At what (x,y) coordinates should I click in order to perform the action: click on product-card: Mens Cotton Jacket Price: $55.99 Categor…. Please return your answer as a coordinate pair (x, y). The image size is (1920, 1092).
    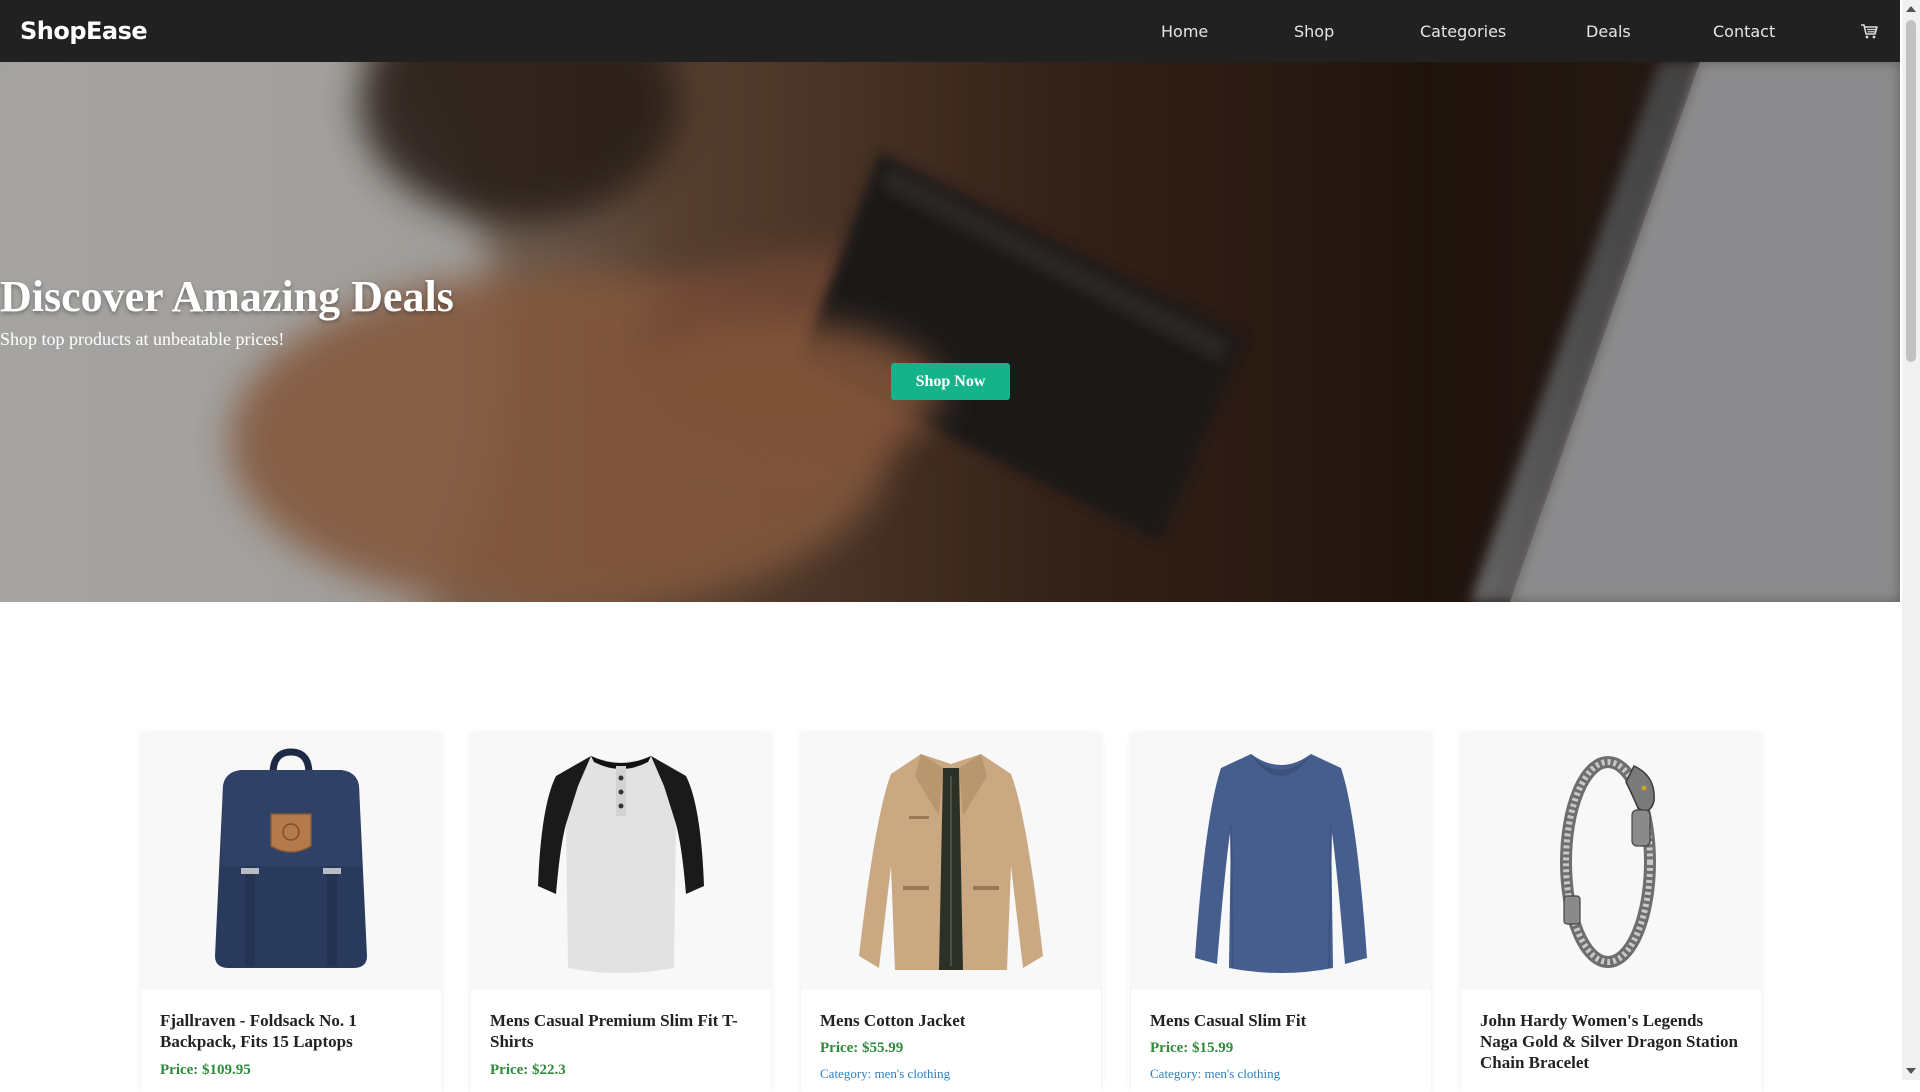
    Looking at the image, I should click on (951, 912).